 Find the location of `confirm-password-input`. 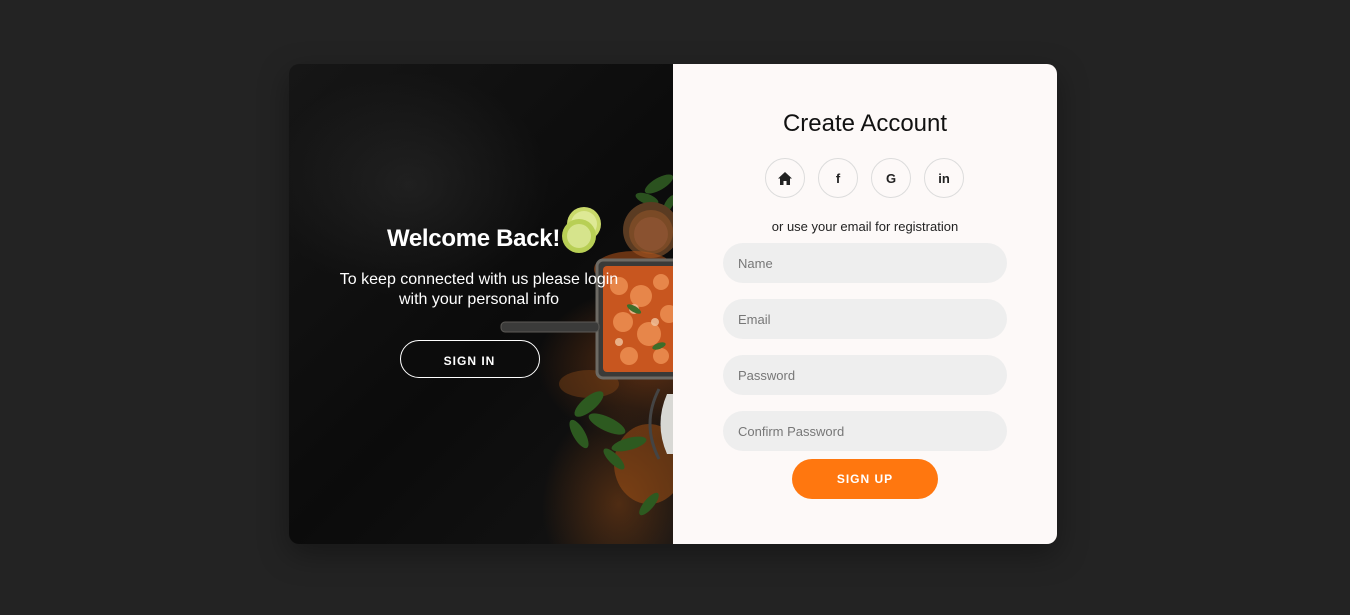

confirm-password-input is located at coordinates (865, 431).